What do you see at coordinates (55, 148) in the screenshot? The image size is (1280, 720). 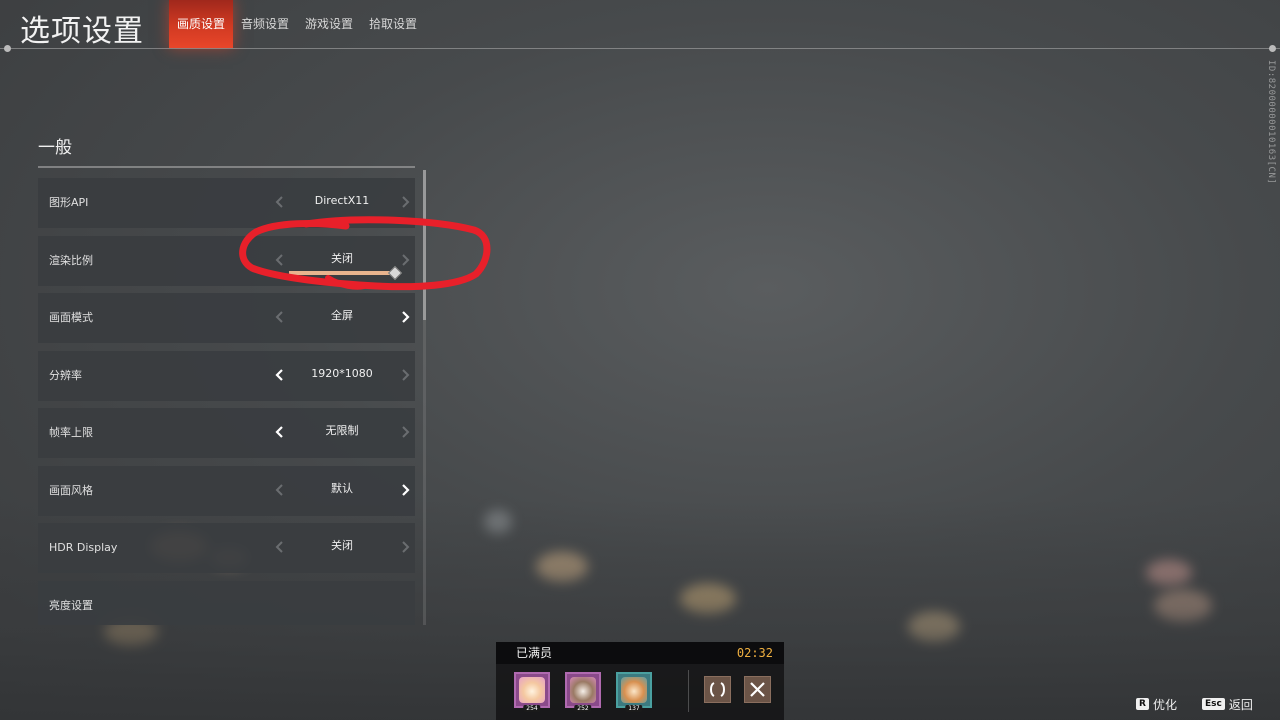 I see `section-title: 一般` at bounding box center [55, 148].